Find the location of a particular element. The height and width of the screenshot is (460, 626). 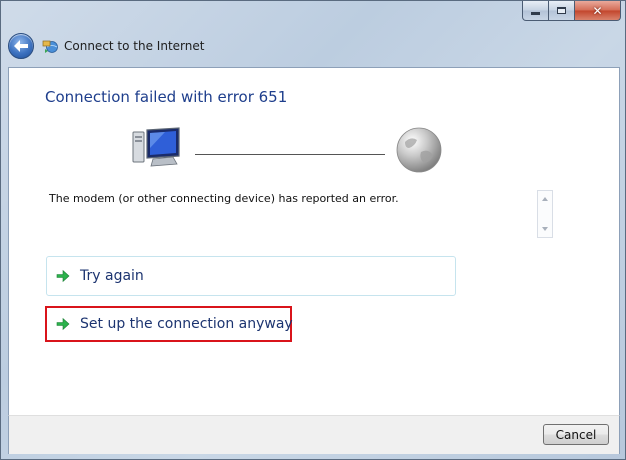

try-again-link: Try again is located at coordinates (251, 276).